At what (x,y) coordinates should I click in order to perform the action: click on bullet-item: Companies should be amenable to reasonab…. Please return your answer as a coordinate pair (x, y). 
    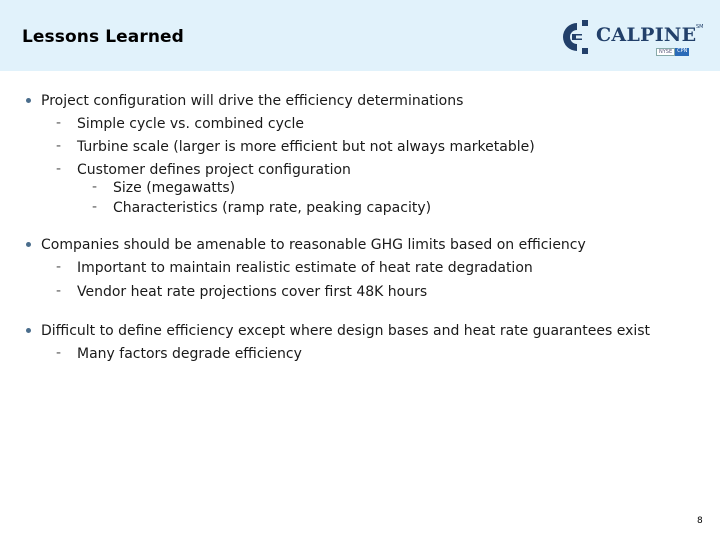
    Looking at the image, I should click on (313, 245).